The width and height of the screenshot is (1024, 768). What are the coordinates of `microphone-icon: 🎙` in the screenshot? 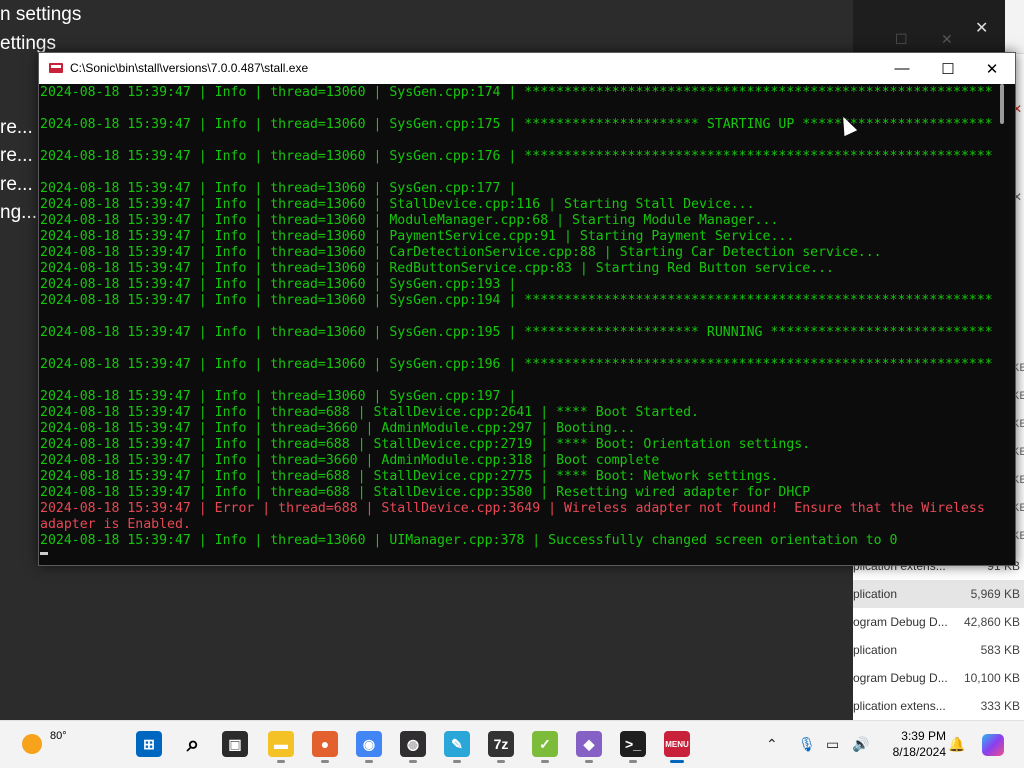 It's located at (807, 744).